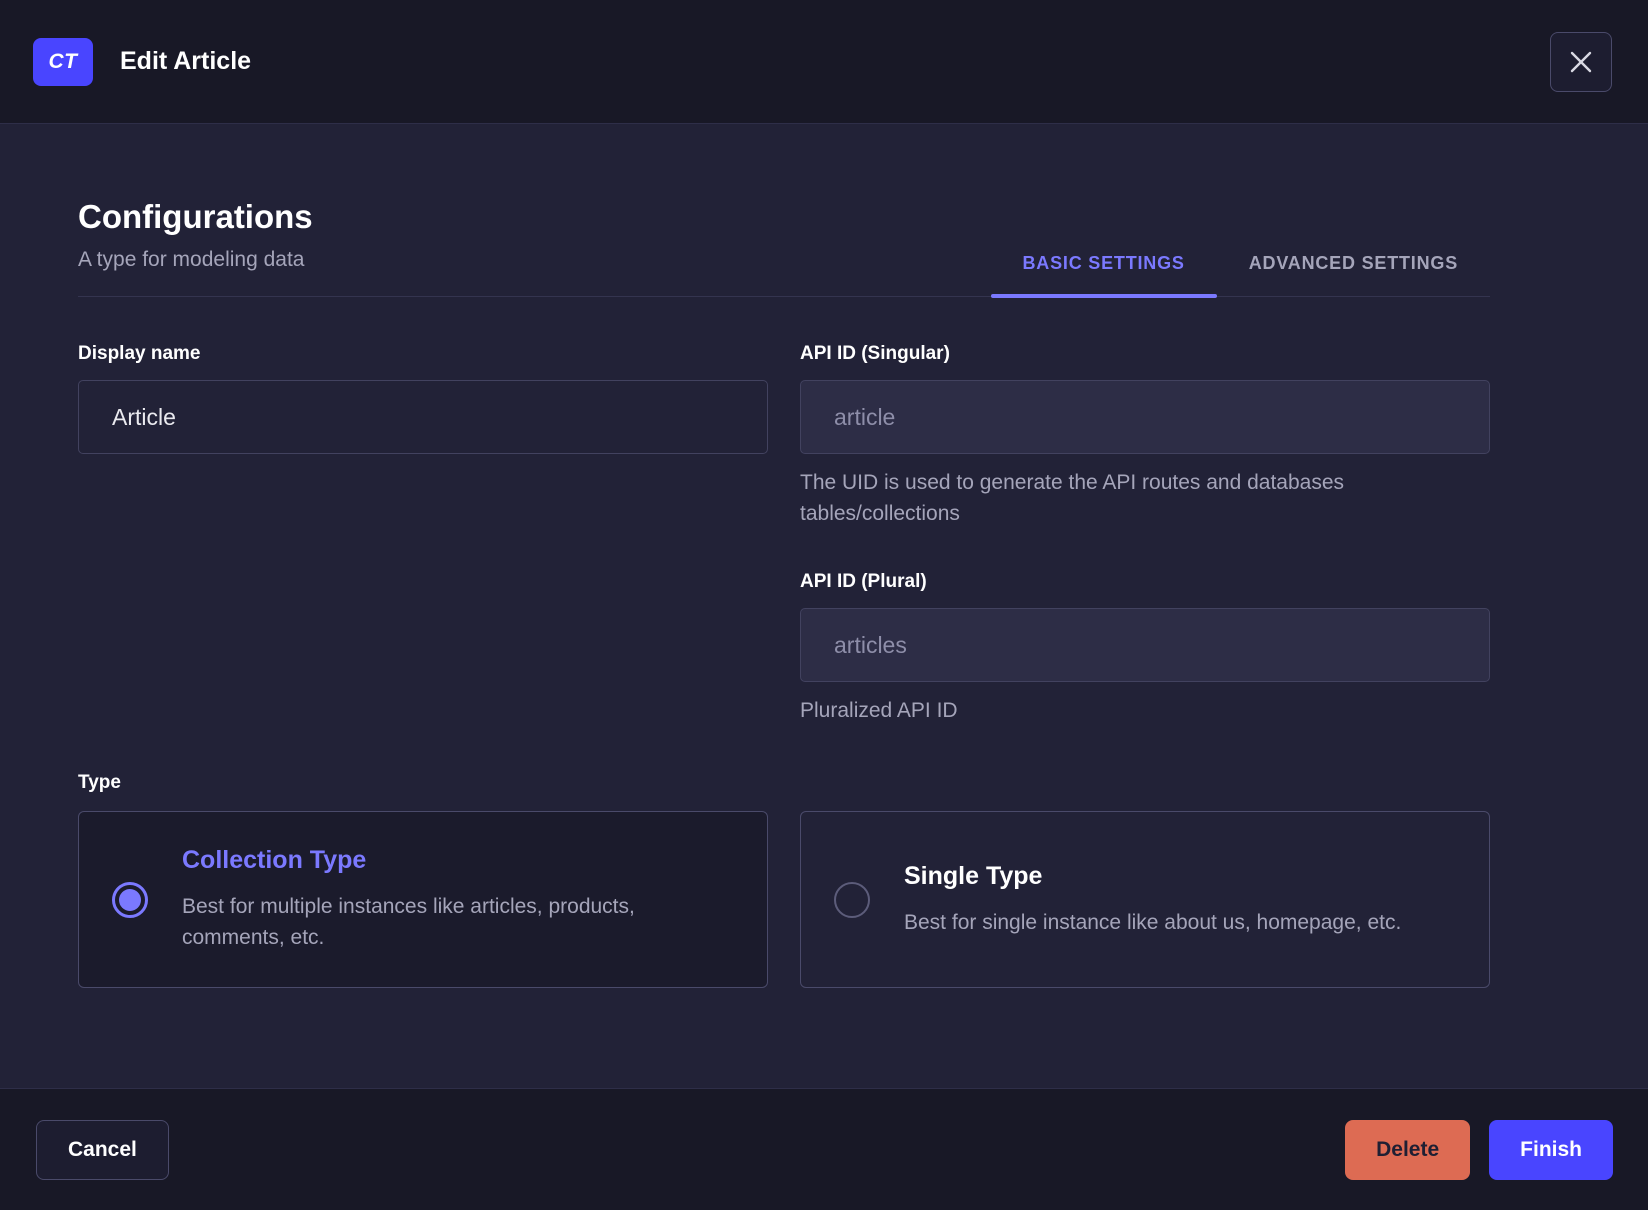 The image size is (1648, 1210). Describe the element at coordinates (139, 353) in the screenshot. I see `display-name-label: Display name` at that location.